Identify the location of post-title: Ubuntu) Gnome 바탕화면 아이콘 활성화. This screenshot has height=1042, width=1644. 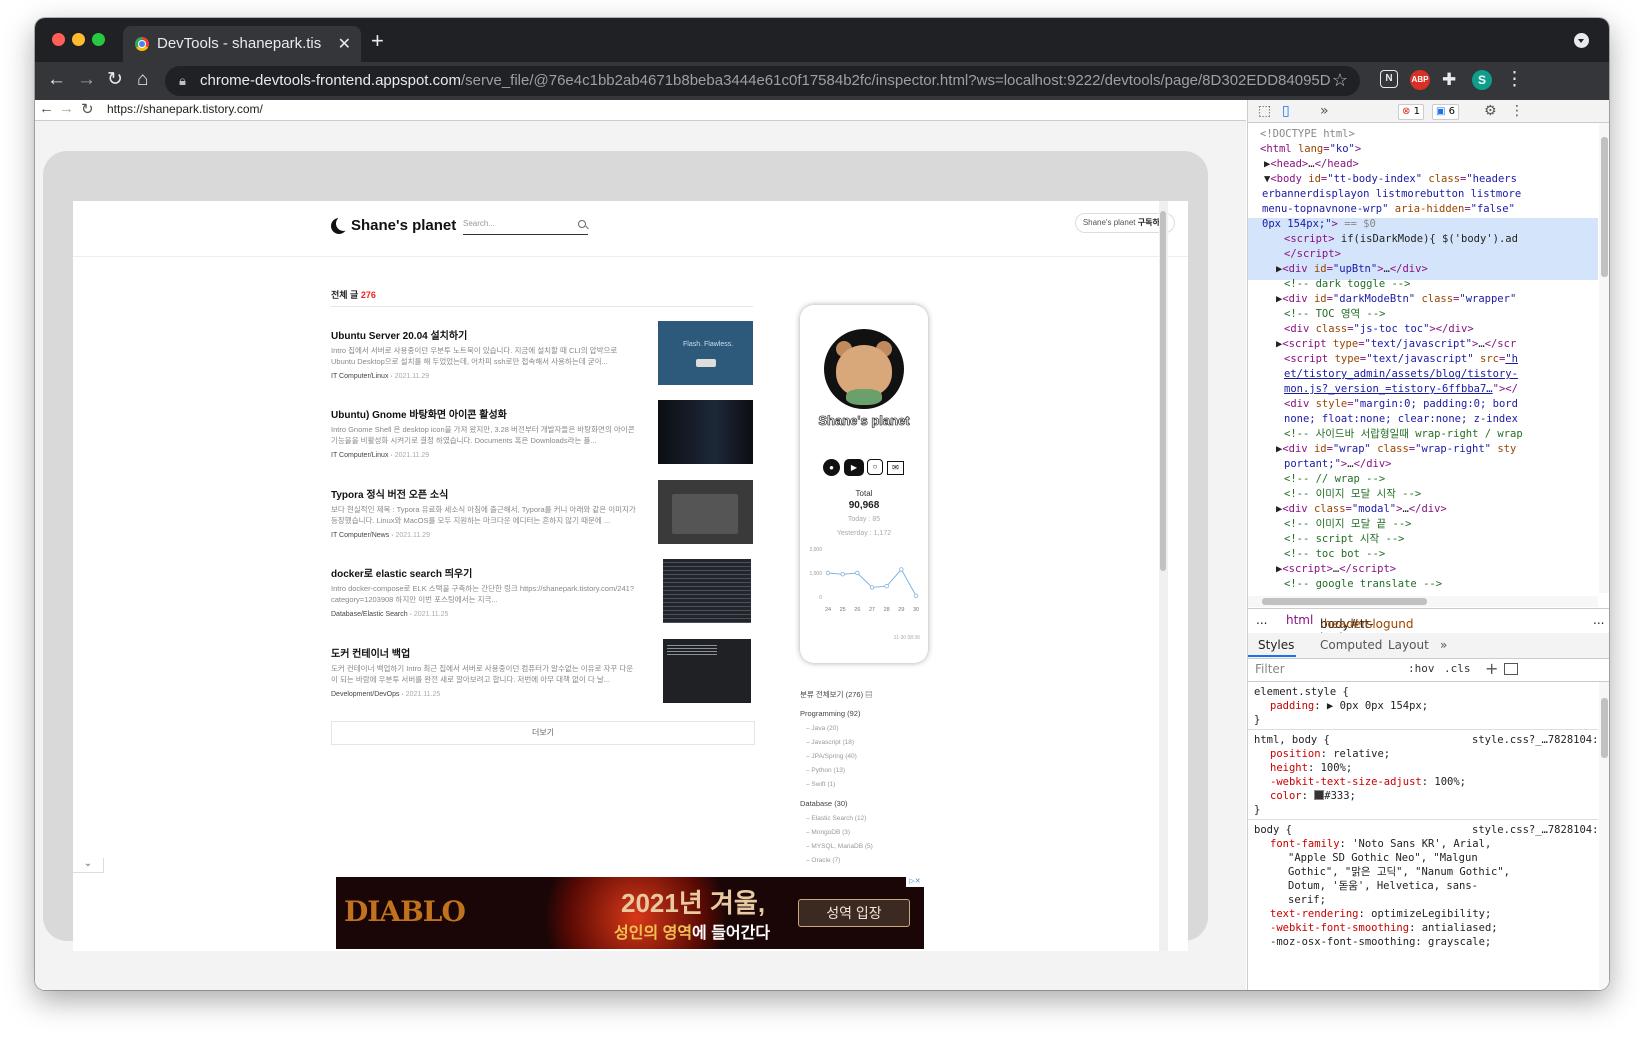
(419, 413).